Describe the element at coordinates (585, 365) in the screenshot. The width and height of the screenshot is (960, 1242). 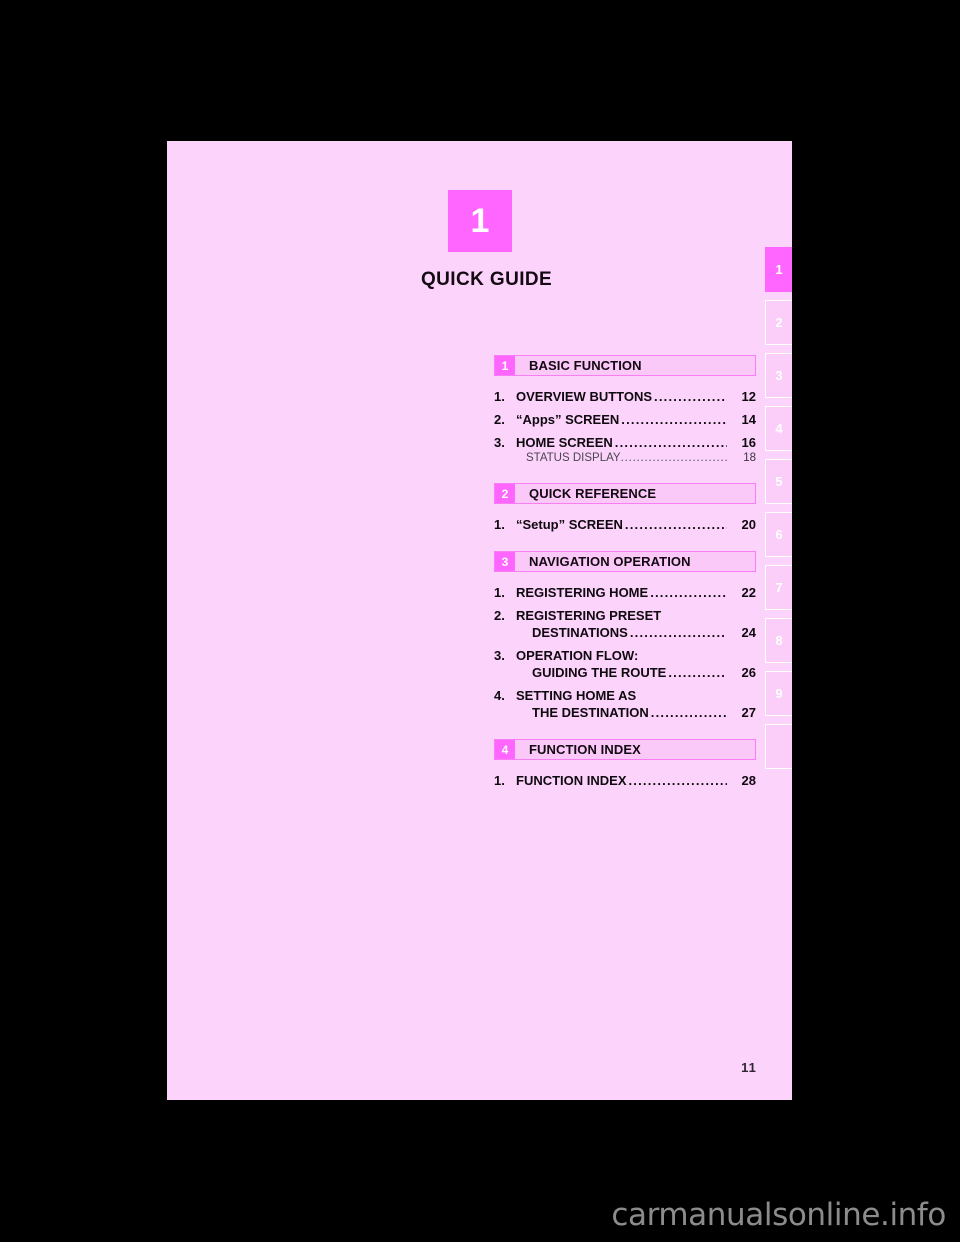
I see `toc-section-title: BASIC FUNCTION` at that location.